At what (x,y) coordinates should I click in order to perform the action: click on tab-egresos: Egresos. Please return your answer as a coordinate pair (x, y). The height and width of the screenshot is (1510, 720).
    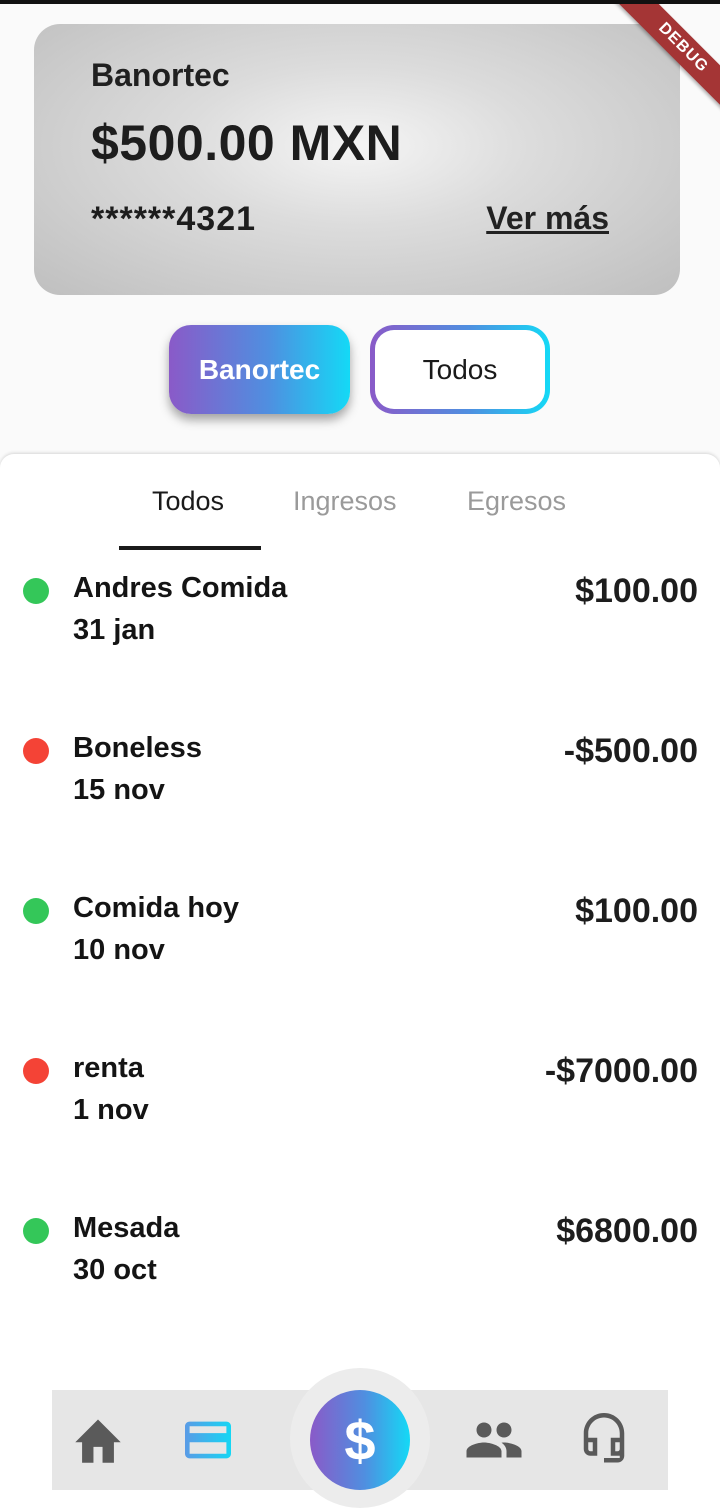
    Looking at the image, I should click on (516, 501).